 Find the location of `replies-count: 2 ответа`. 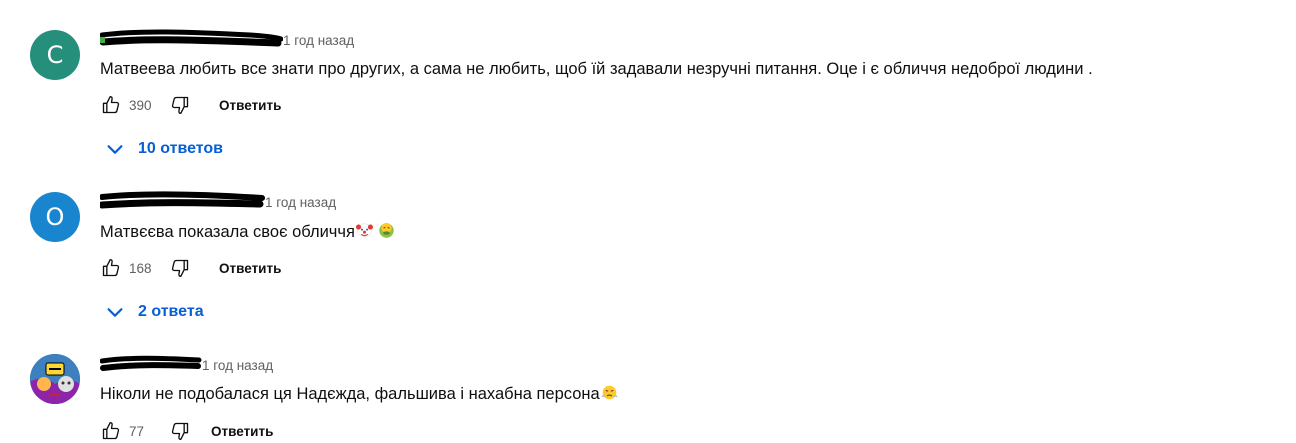

replies-count: 2 ответа is located at coordinates (171, 311).